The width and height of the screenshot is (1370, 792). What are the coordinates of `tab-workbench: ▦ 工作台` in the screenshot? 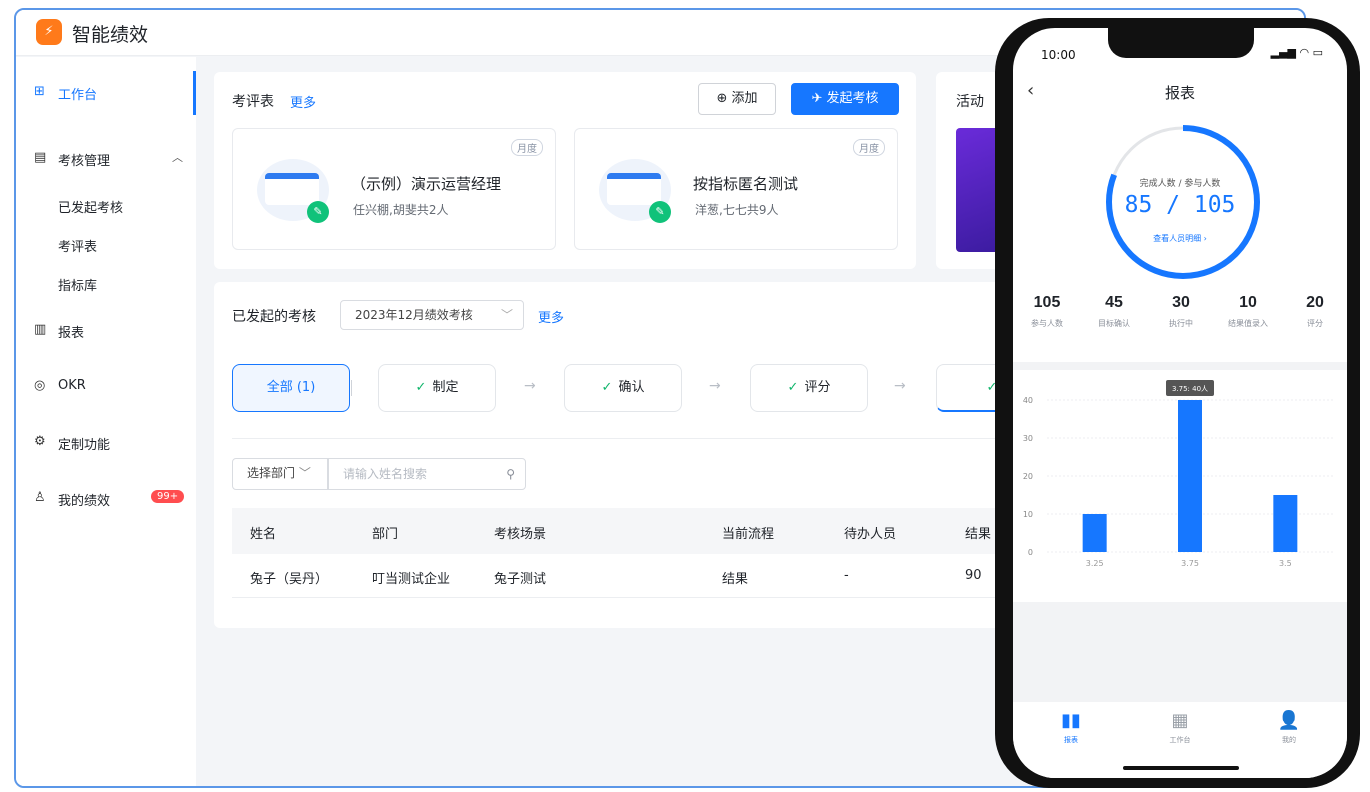 It's located at (1180, 727).